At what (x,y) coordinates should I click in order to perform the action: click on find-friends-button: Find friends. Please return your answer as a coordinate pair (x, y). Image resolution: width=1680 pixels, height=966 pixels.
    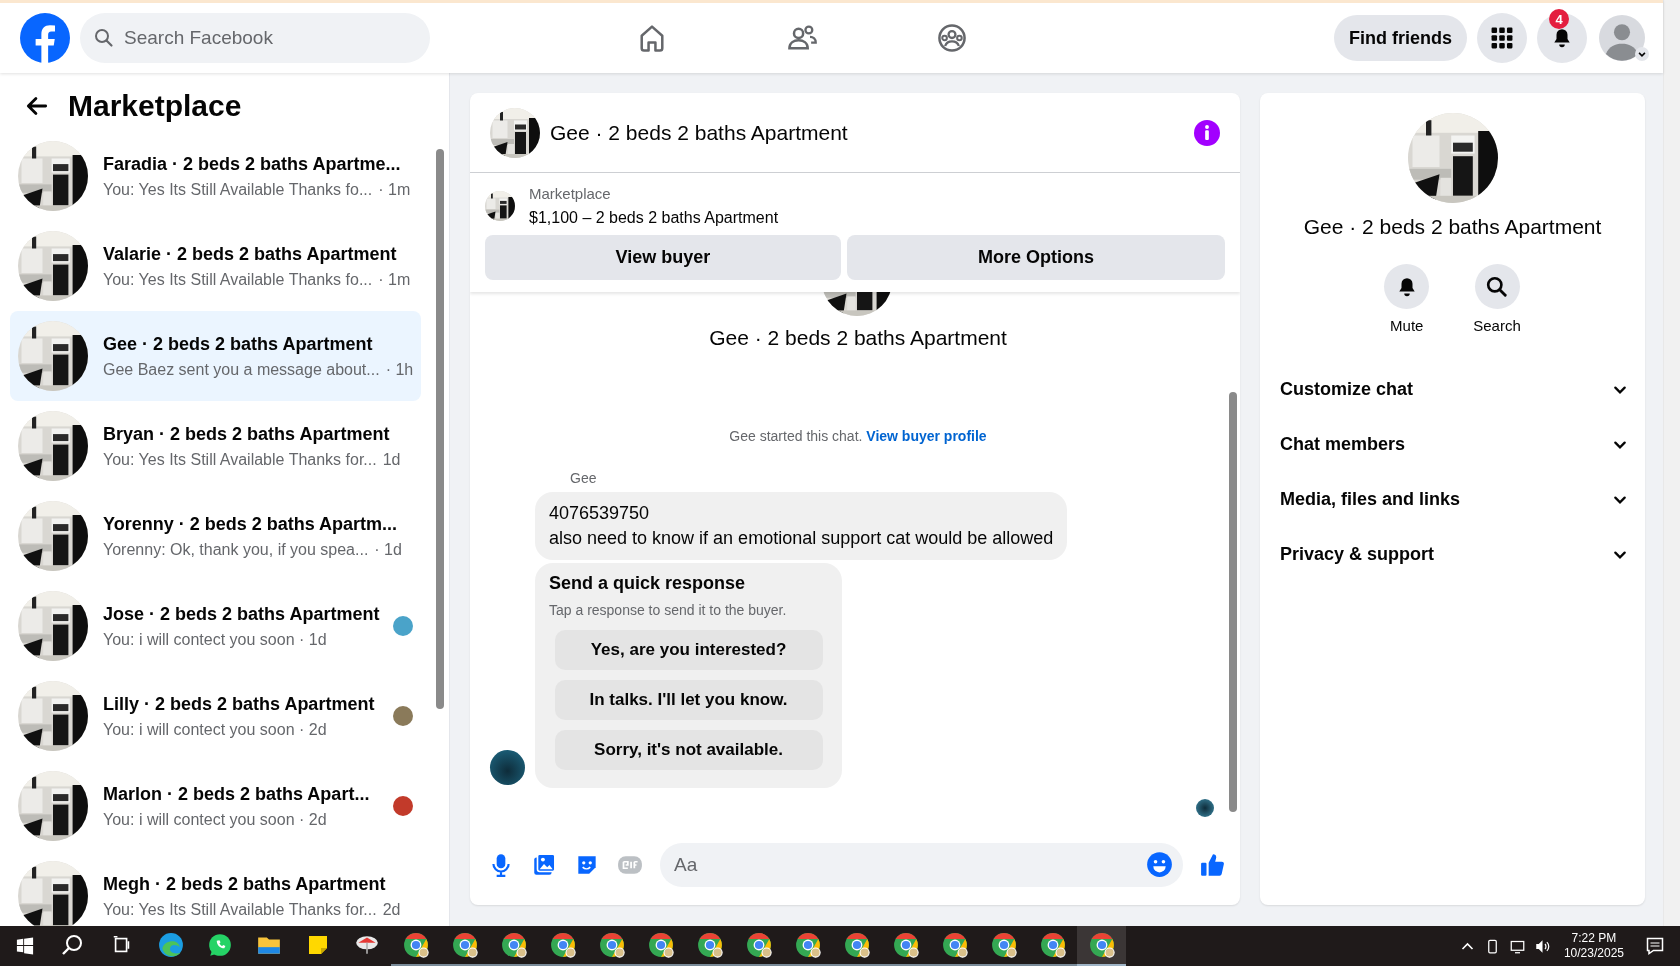
    Looking at the image, I should click on (1400, 38).